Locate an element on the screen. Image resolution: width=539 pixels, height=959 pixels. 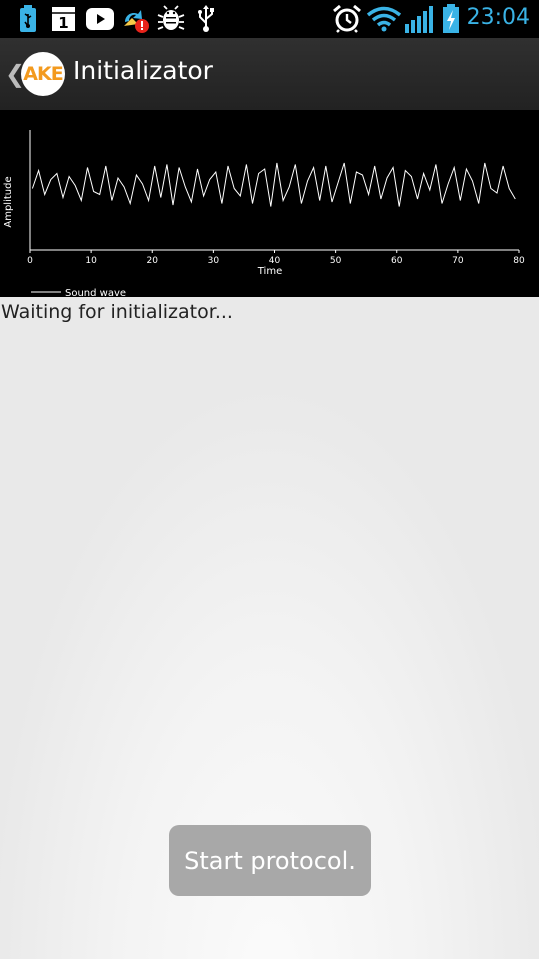
calendar-icon: 1 is located at coordinates (63, 21).